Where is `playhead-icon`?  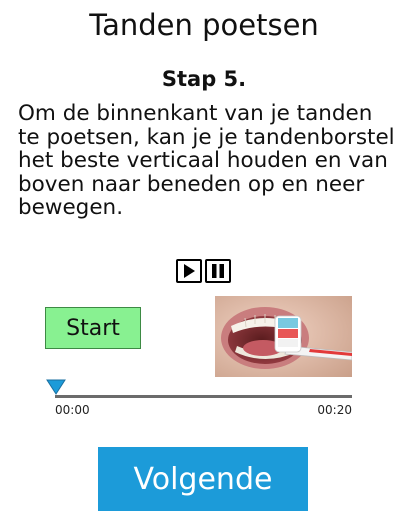
playhead-icon is located at coordinates (56, 387).